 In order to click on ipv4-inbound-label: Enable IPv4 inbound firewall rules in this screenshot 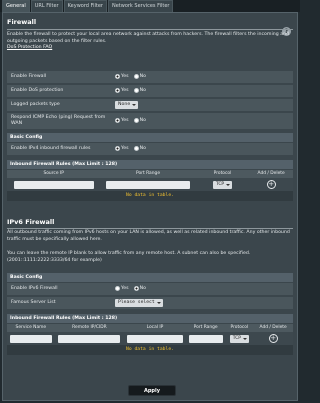, I will do `click(51, 148)`.